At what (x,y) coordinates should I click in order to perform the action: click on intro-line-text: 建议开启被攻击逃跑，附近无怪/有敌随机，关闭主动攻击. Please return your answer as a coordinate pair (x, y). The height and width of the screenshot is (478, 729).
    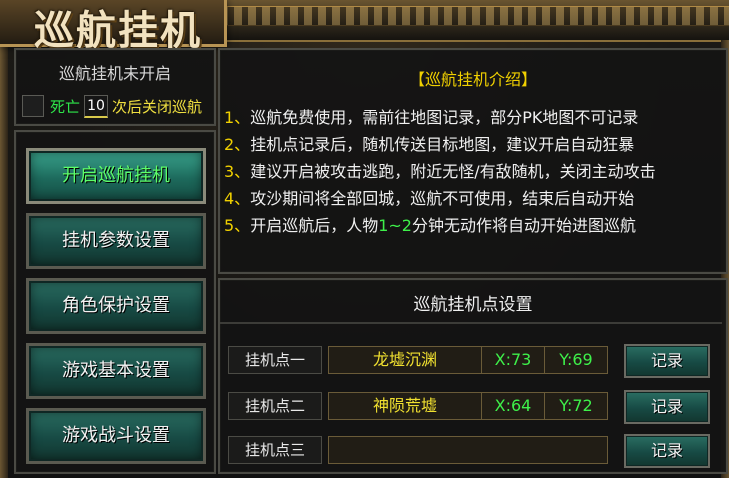
    Looking at the image, I should click on (453, 171).